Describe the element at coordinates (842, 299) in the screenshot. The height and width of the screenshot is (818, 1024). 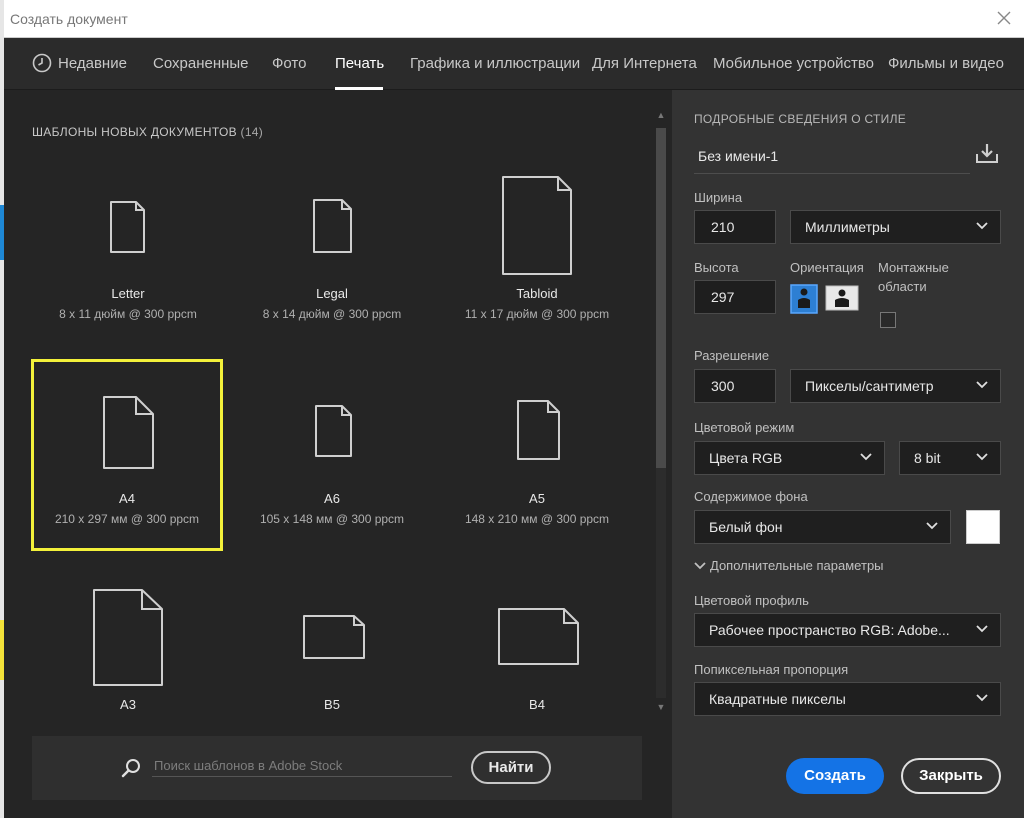
I see `landscape-icon` at that location.